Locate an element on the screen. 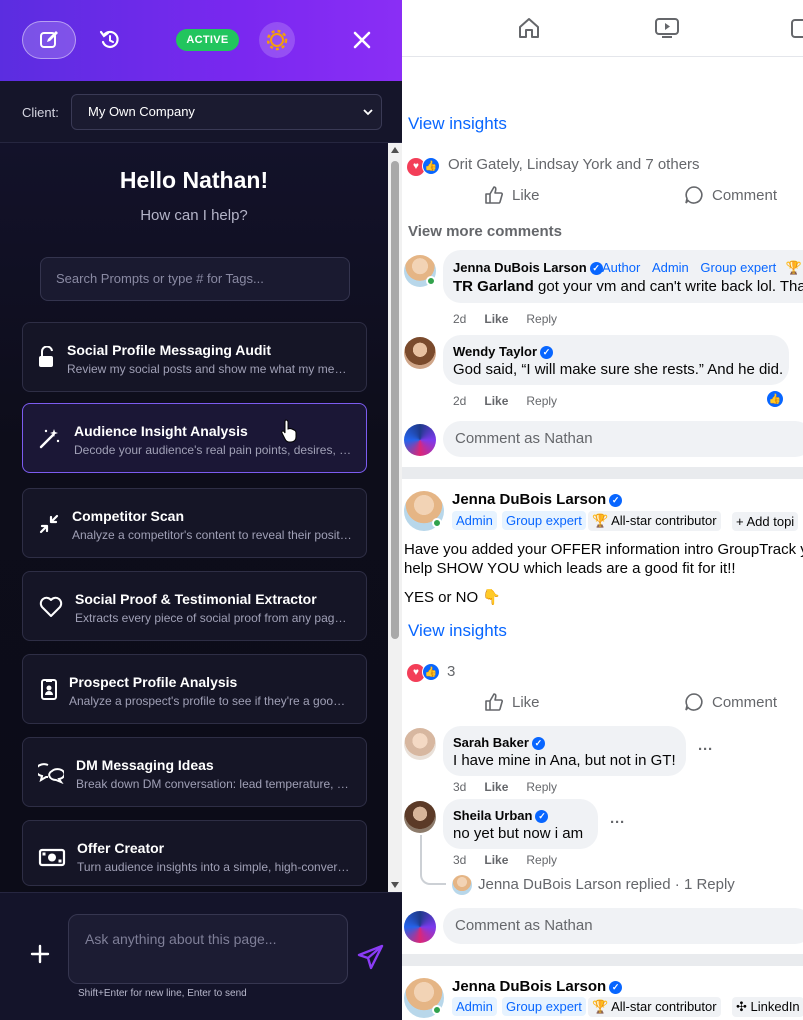  history-button is located at coordinates (110, 40).